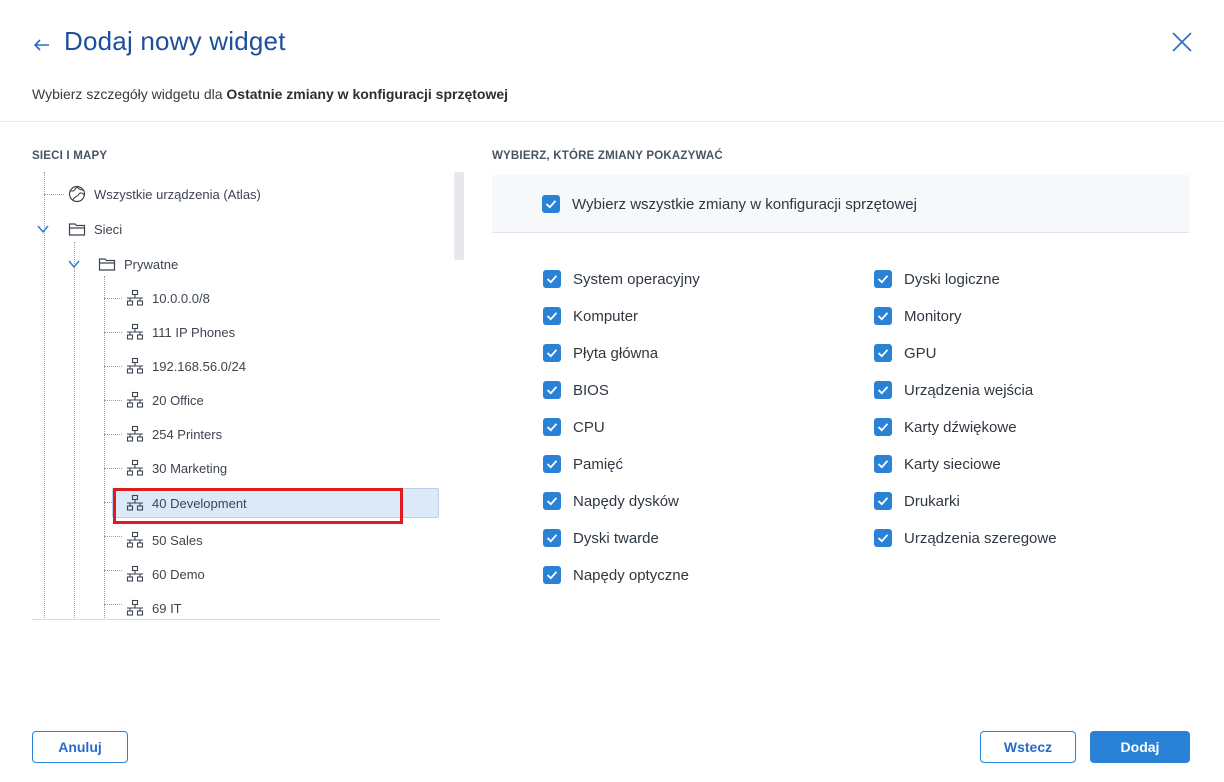 The height and width of the screenshot is (782, 1224). Describe the element at coordinates (606, 316) in the screenshot. I see `checkbox-label: Komputer` at that location.